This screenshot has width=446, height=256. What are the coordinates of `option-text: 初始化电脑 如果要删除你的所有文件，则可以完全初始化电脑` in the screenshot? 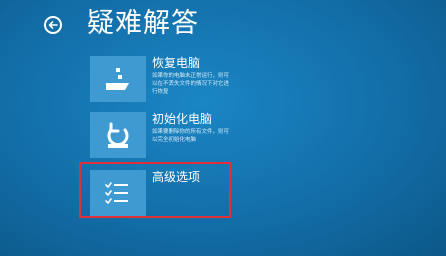 It's located at (193, 128).